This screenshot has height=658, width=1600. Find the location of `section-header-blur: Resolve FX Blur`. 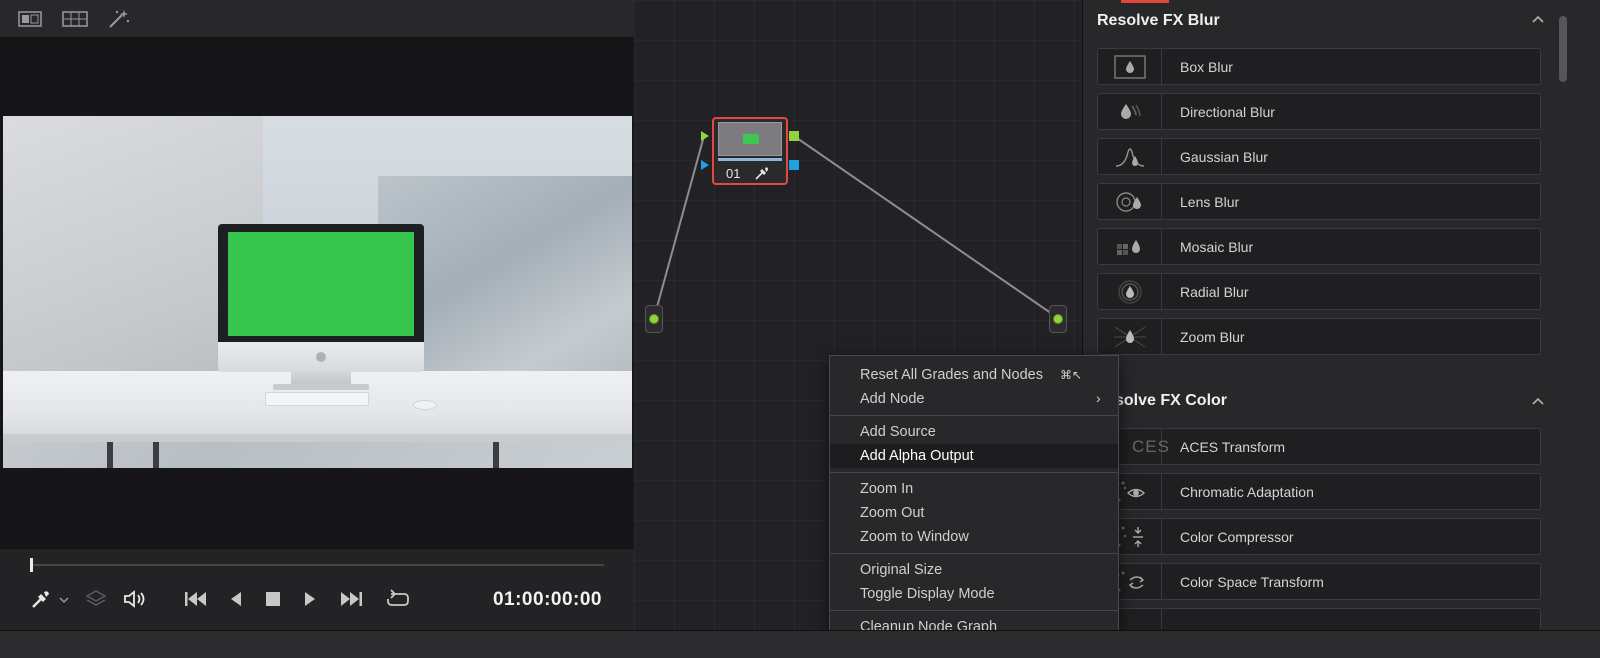

section-header-blur: Resolve FX Blur is located at coordinates (1158, 21).